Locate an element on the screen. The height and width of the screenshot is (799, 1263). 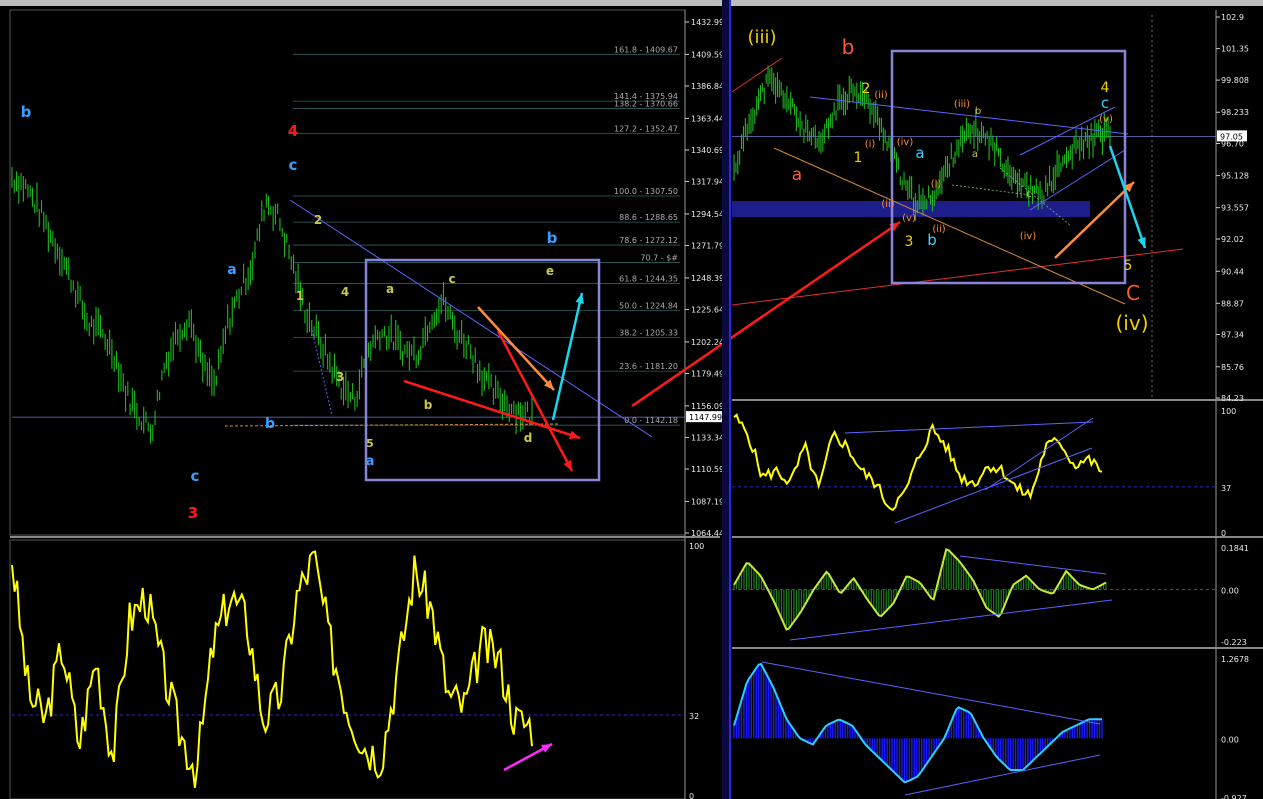
left-current-price: 1147.99 is located at coordinates (705, 417).